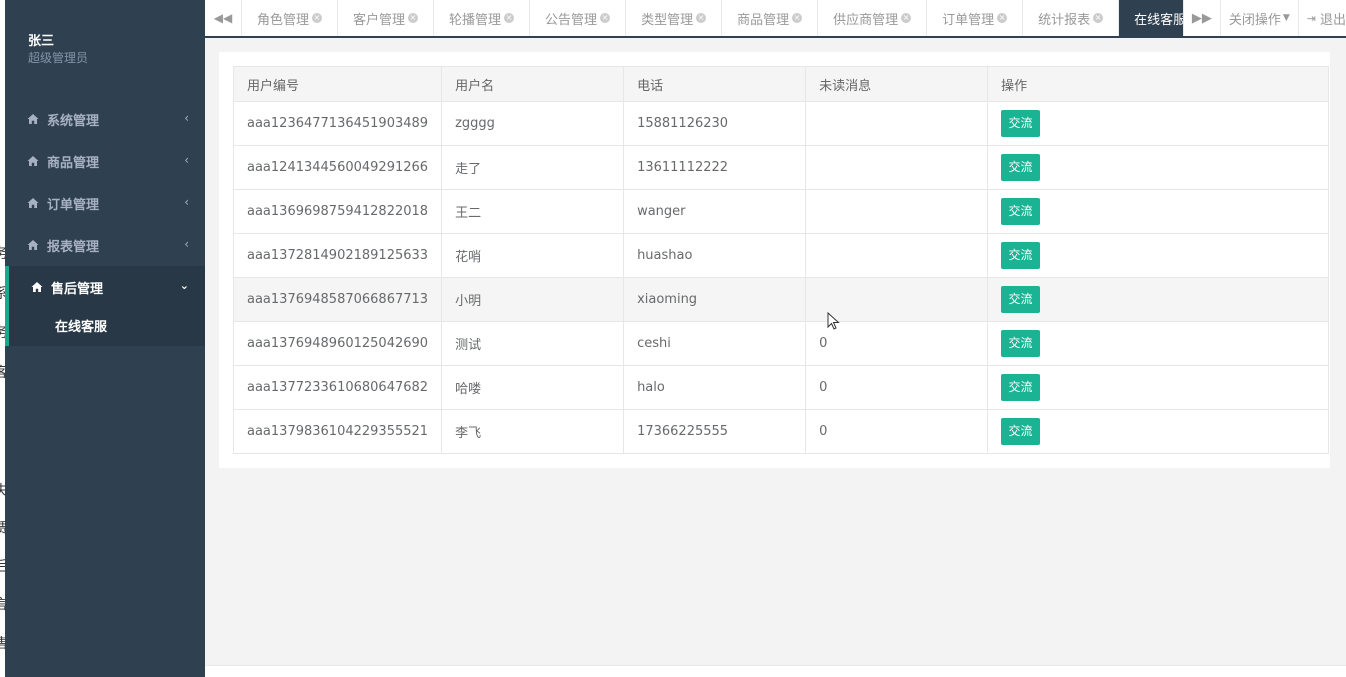  Describe the element at coordinates (107, 327) in the screenshot. I see `sidebar-subitem-online-service: 在线客服` at that location.